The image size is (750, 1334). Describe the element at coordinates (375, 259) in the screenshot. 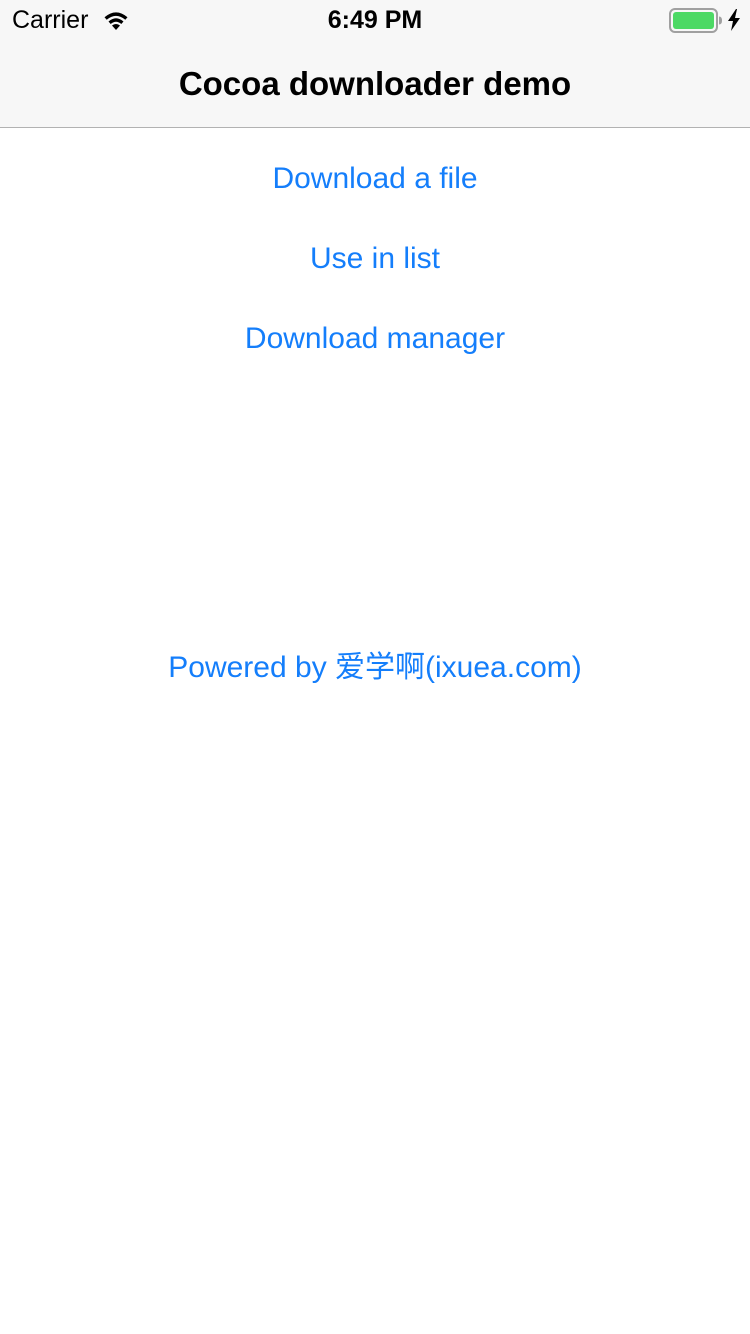

I see `use-in-list-button: Use in list` at that location.